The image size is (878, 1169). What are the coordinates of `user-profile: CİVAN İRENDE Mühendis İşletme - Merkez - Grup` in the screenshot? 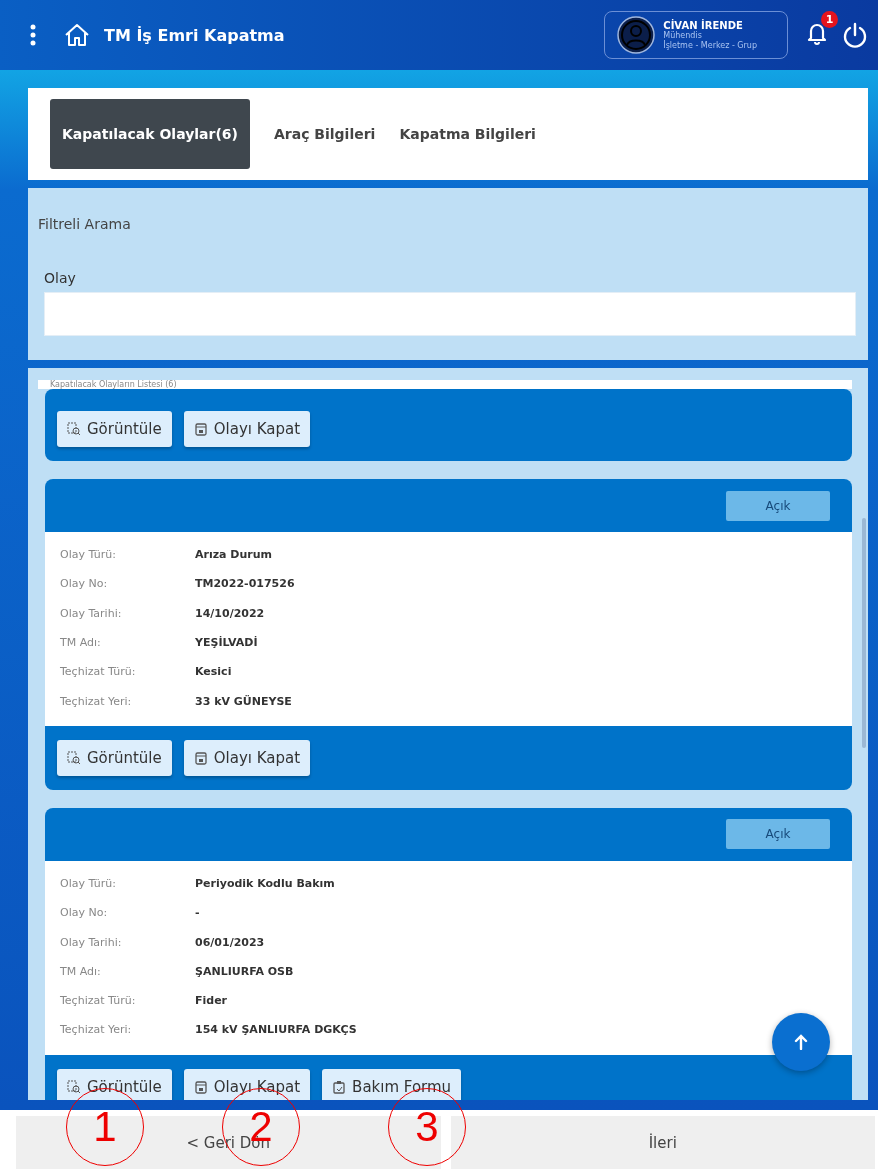 It's located at (696, 35).